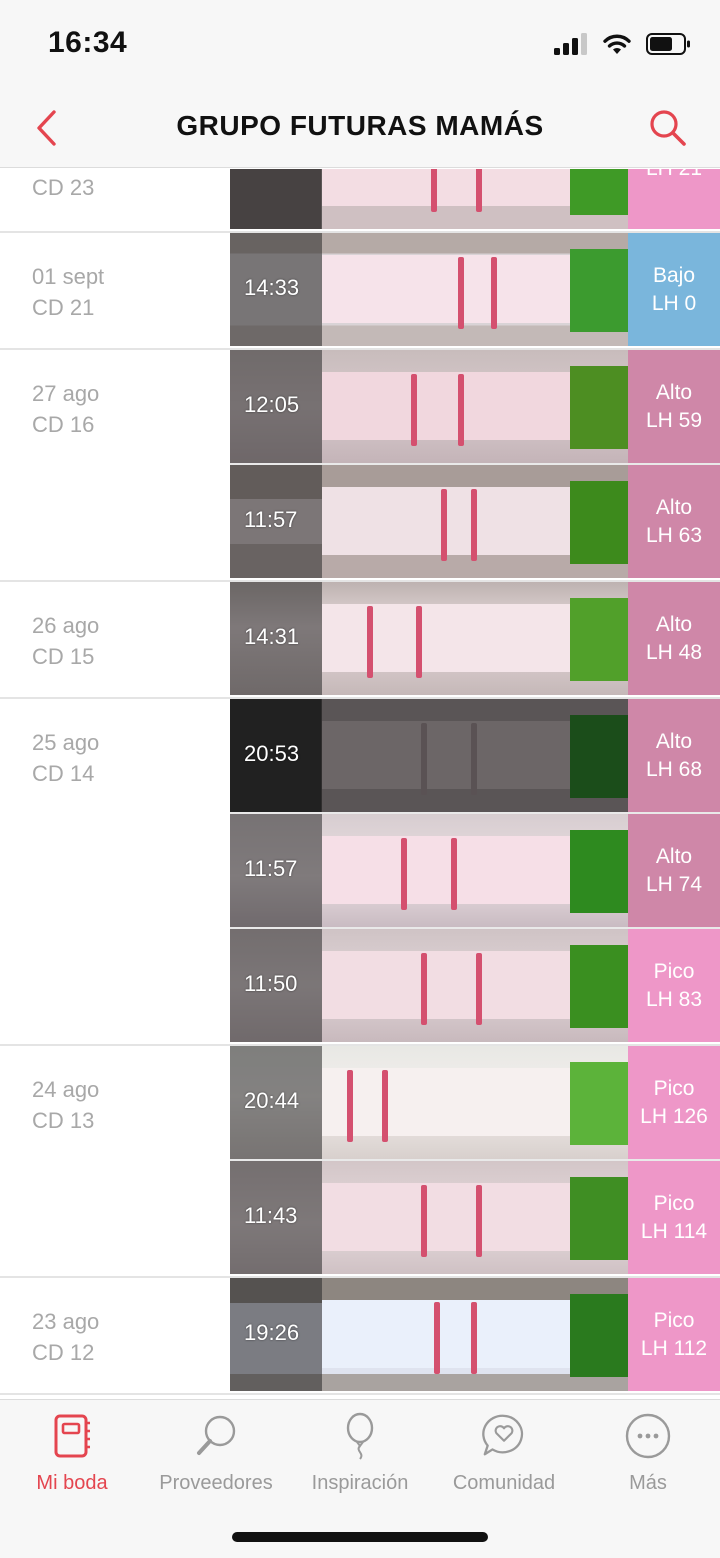 Image resolution: width=720 pixels, height=1558 pixels. What do you see at coordinates (674, 303) in the screenshot?
I see `lh-value: LH 0` at bounding box center [674, 303].